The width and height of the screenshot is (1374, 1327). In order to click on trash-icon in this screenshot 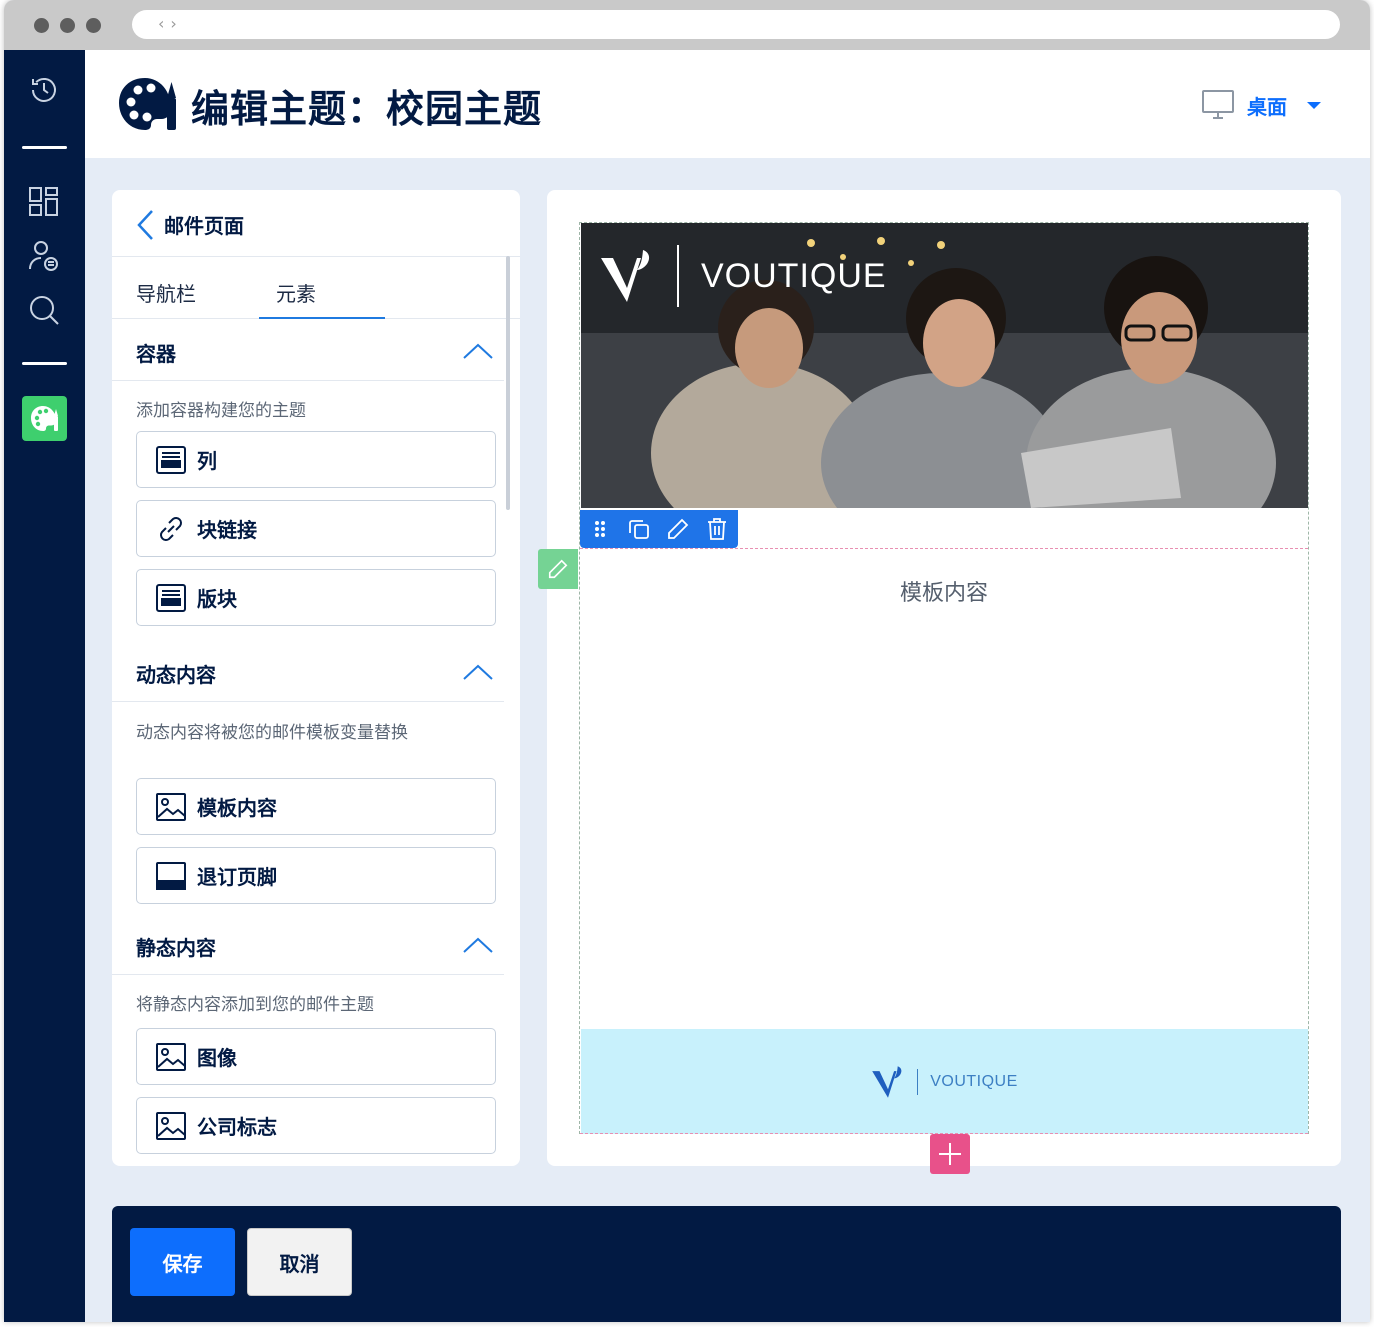, I will do `click(716, 529)`.